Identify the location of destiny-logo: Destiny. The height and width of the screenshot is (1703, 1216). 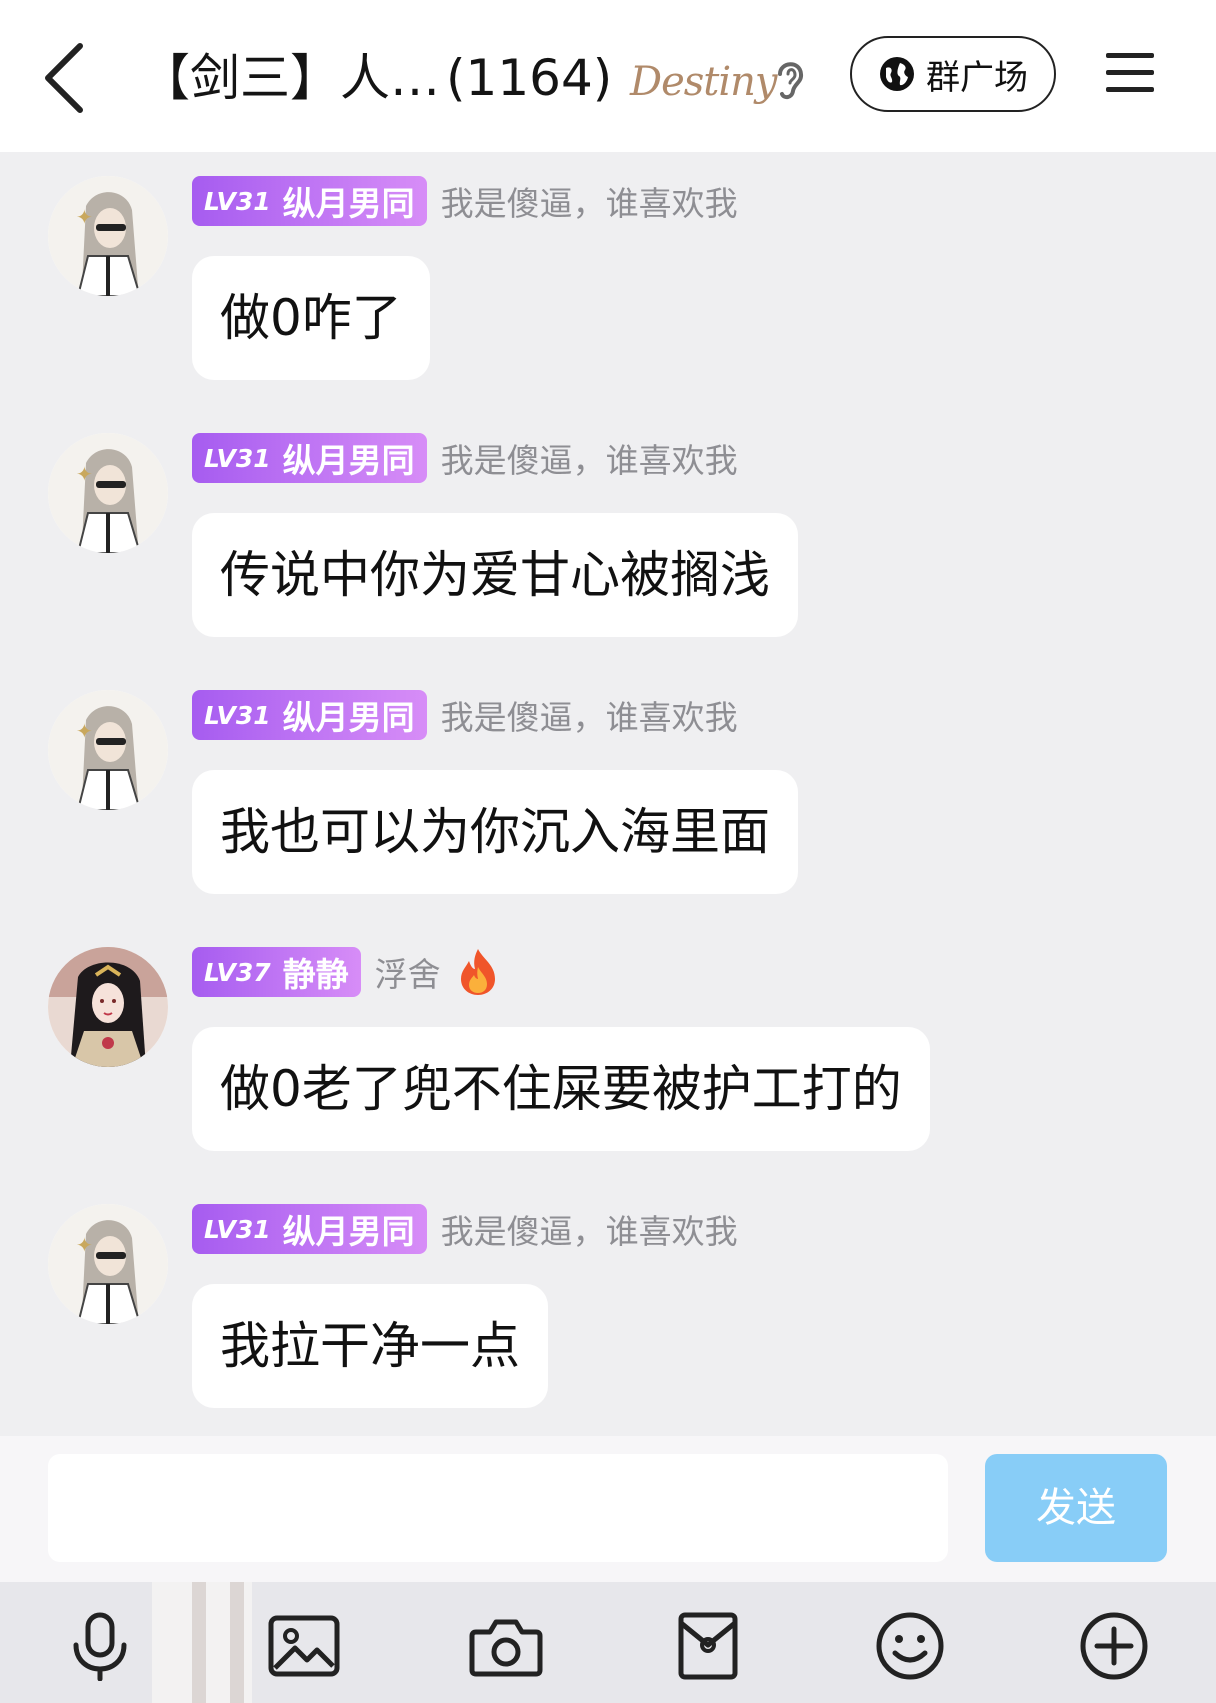
(703, 82).